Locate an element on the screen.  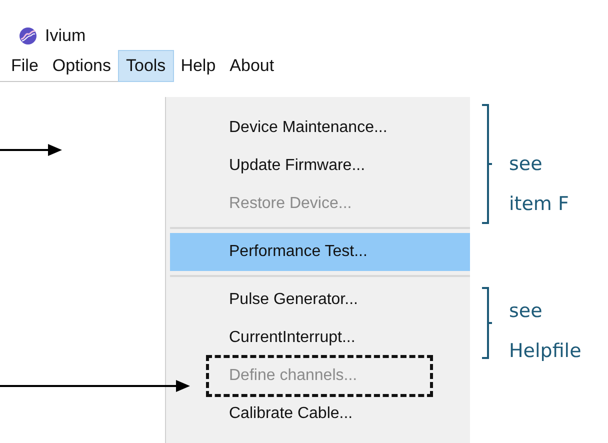
annotation-text: Helpfile is located at coordinates (545, 351).